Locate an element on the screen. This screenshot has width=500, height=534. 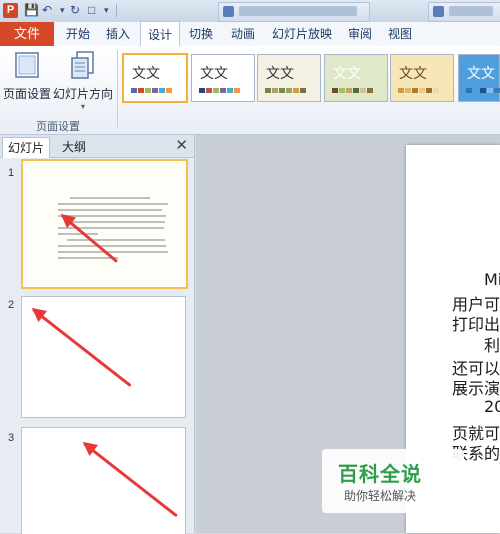
tab-view: 视图 is located at coordinates (400, 34).